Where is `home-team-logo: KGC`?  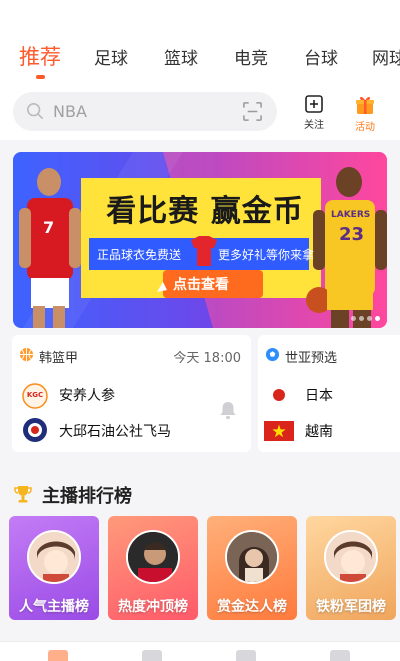
home-team-logo: KGC is located at coordinates (35, 396).